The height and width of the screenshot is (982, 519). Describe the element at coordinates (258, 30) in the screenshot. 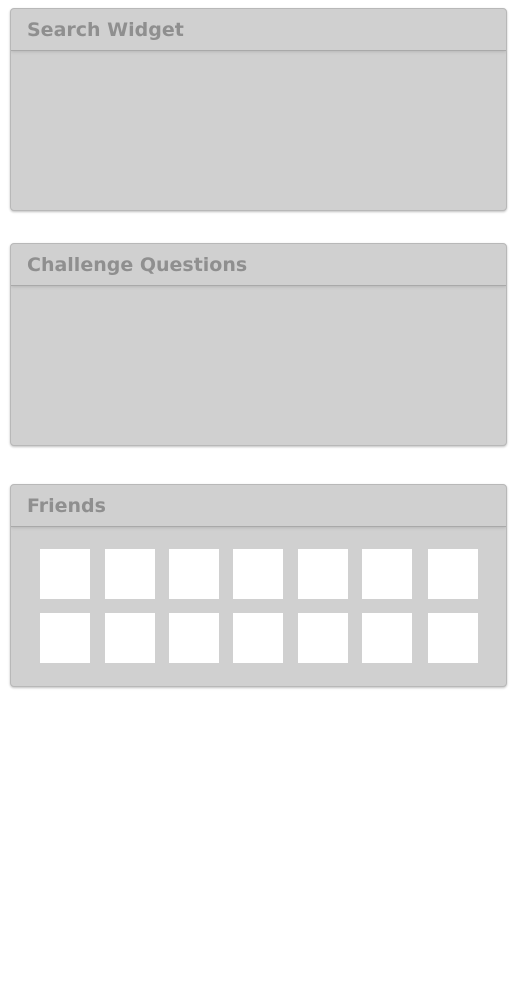

I see `search-widget-title: Search Widget` at that location.